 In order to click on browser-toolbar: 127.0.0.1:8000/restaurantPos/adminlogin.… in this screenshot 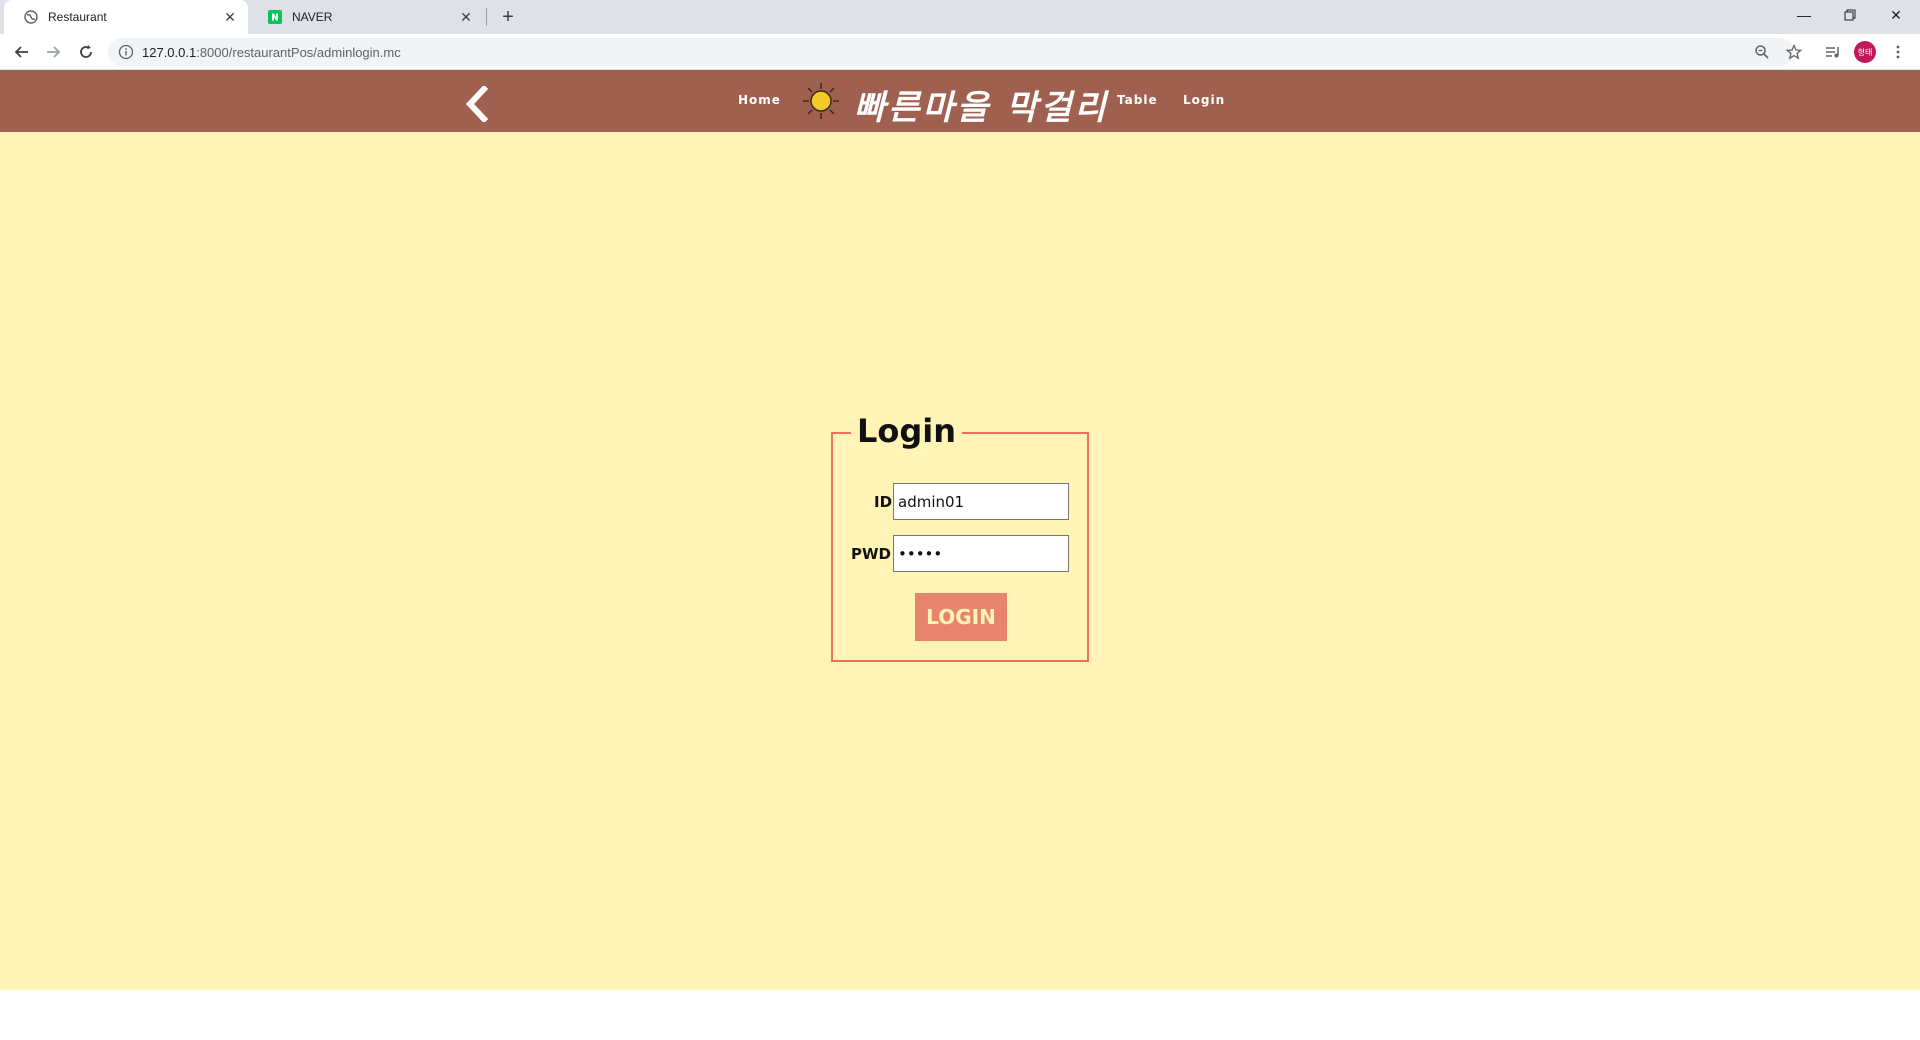, I will do `click(960, 52)`.